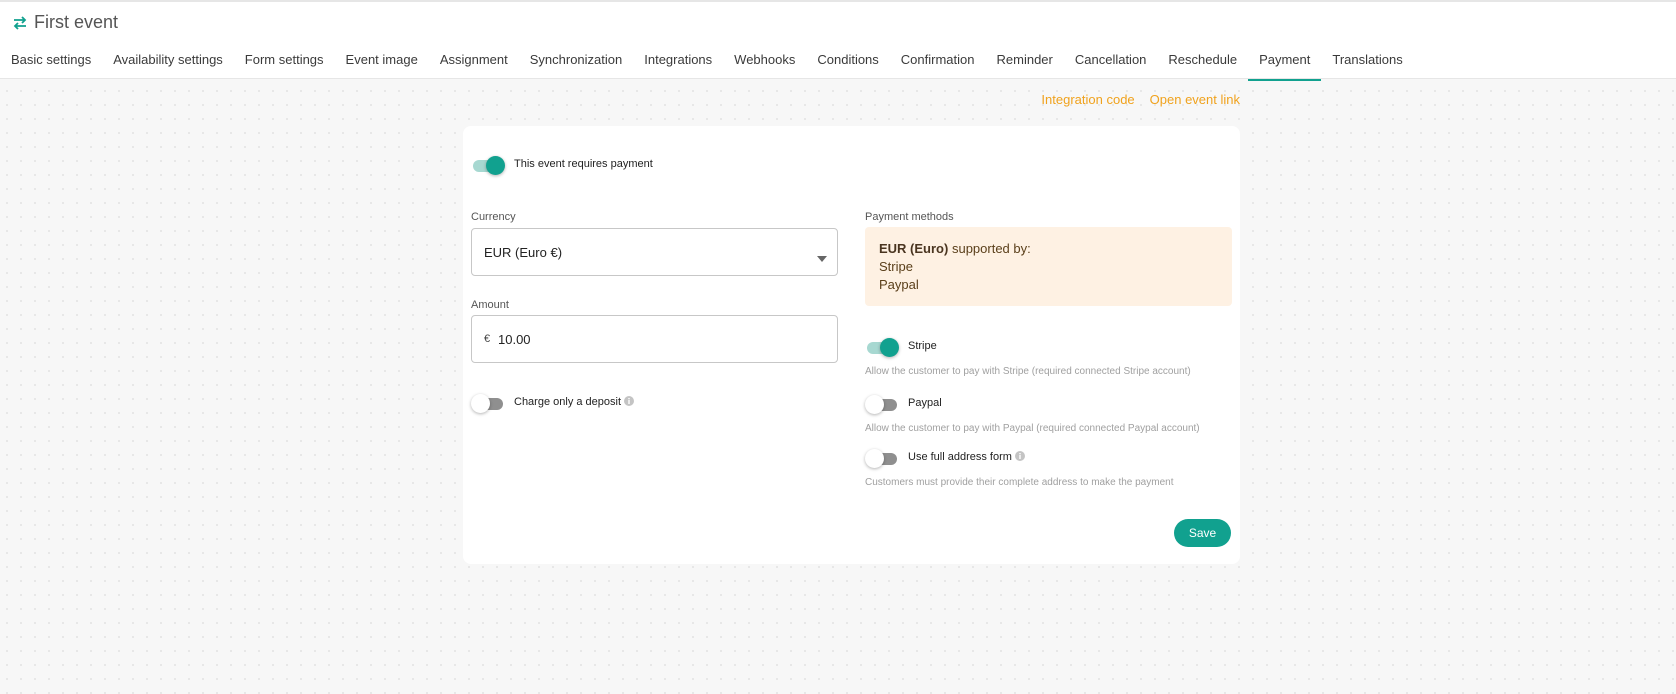  What do you see at coordinates (1048, 266) in the screenshot?
I see `supported-methods-box: EUR (Euro) supported by: Stripe Paypal` at bounding box center [1048, 266].